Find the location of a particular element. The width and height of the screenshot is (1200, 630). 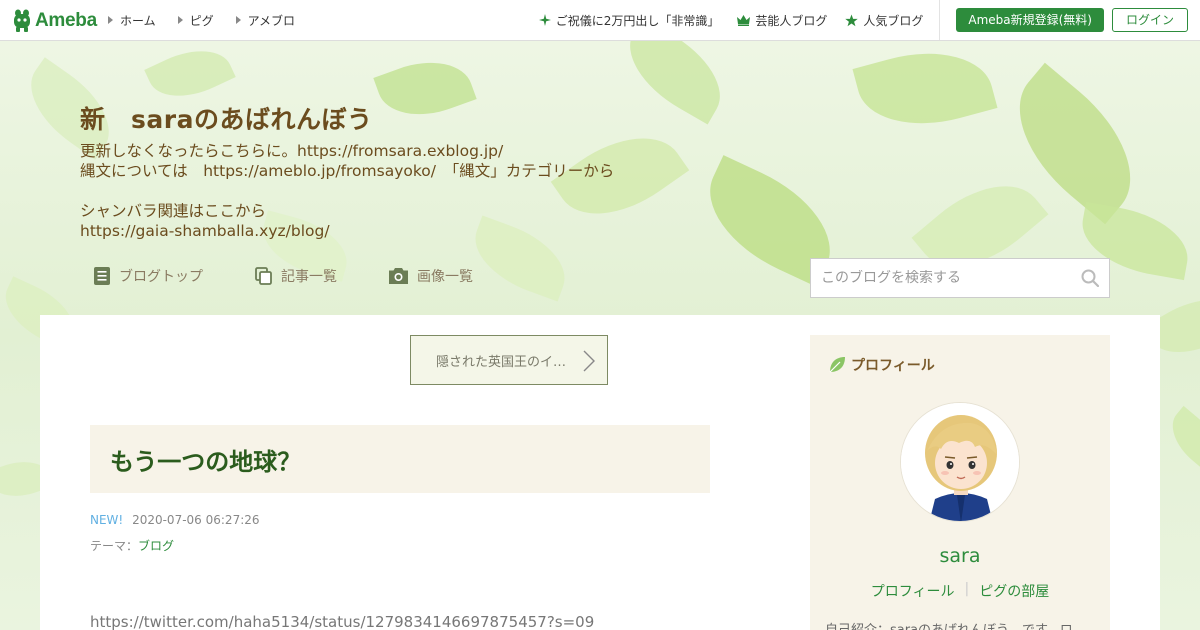

login-button: ログイン is located at coordinates (1149, 20).